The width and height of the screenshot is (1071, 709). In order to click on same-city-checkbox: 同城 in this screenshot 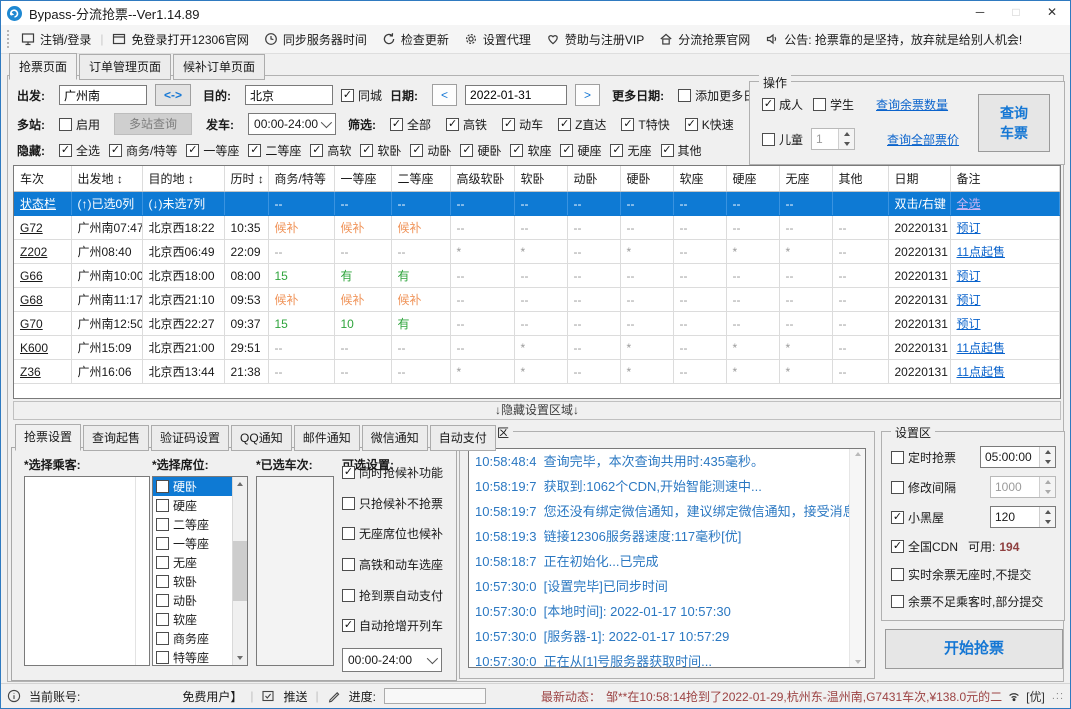, I will do `click(361, 95)`.